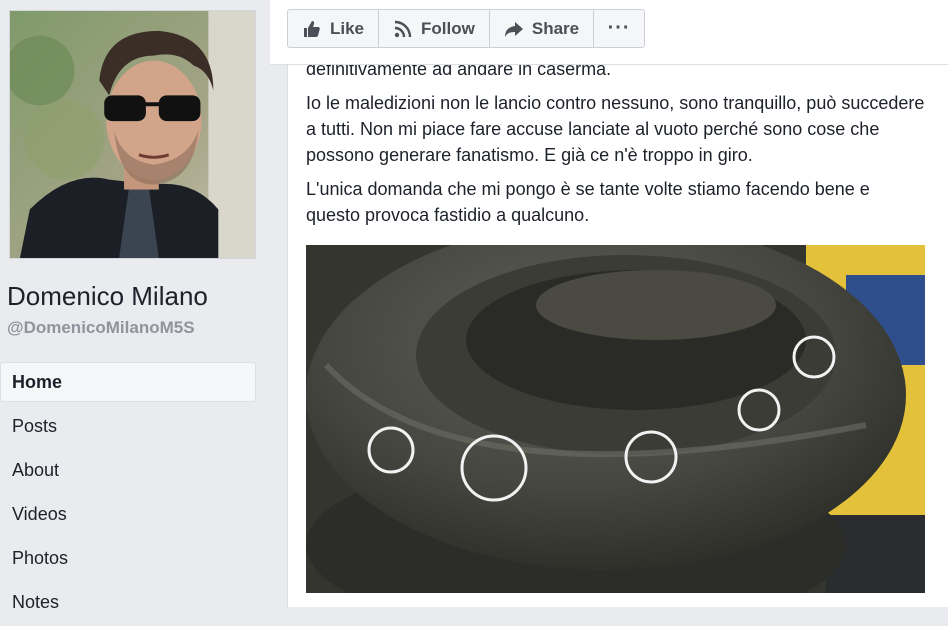 This screenshot has height=626, width=948. Describe the element at coordinates (128, 382) in the screenshot. I see `nav-item-home: Home` at that location.